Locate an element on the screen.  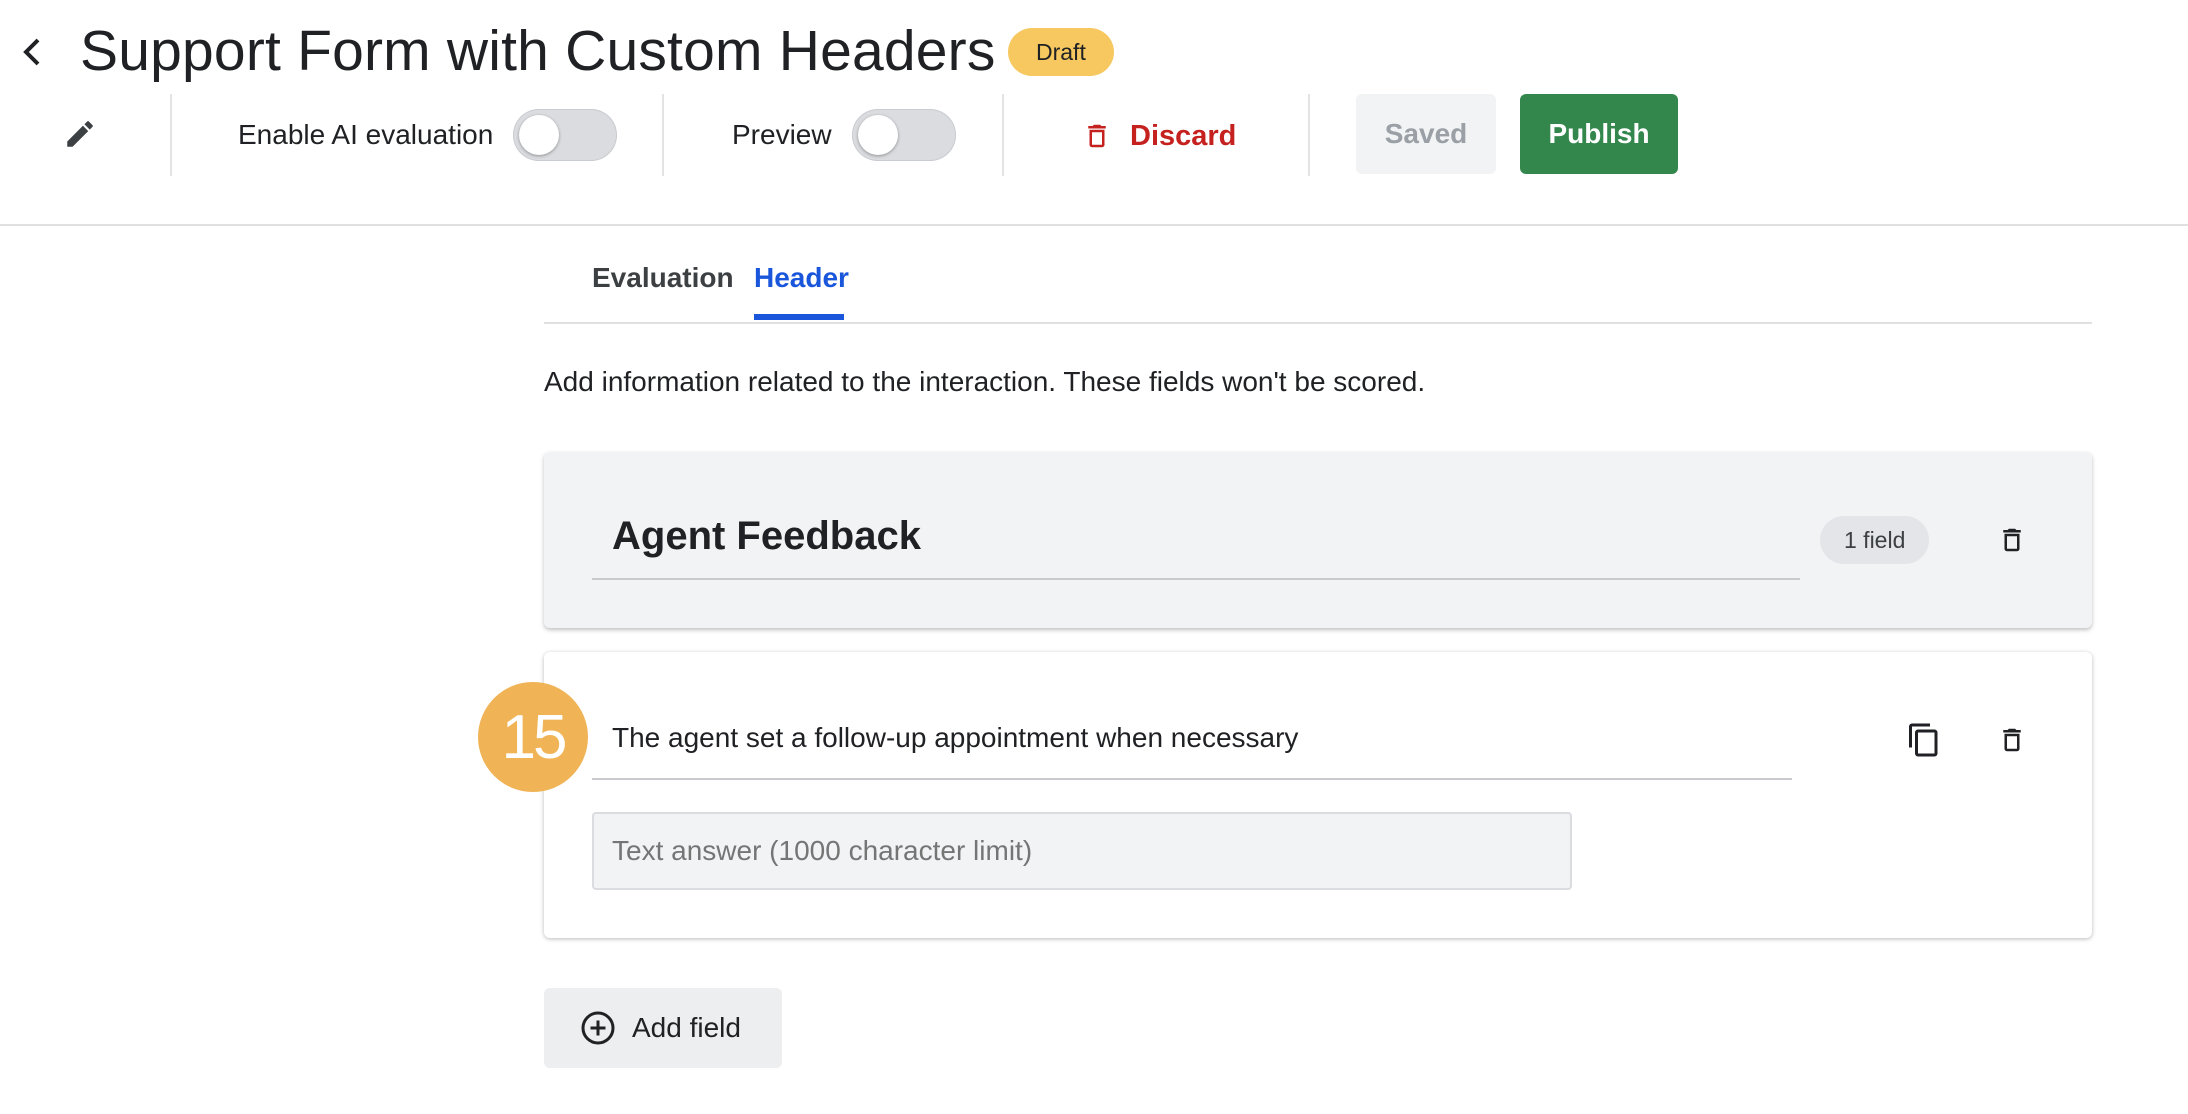
active-tab-indicator is located at coordinates (799, 317).